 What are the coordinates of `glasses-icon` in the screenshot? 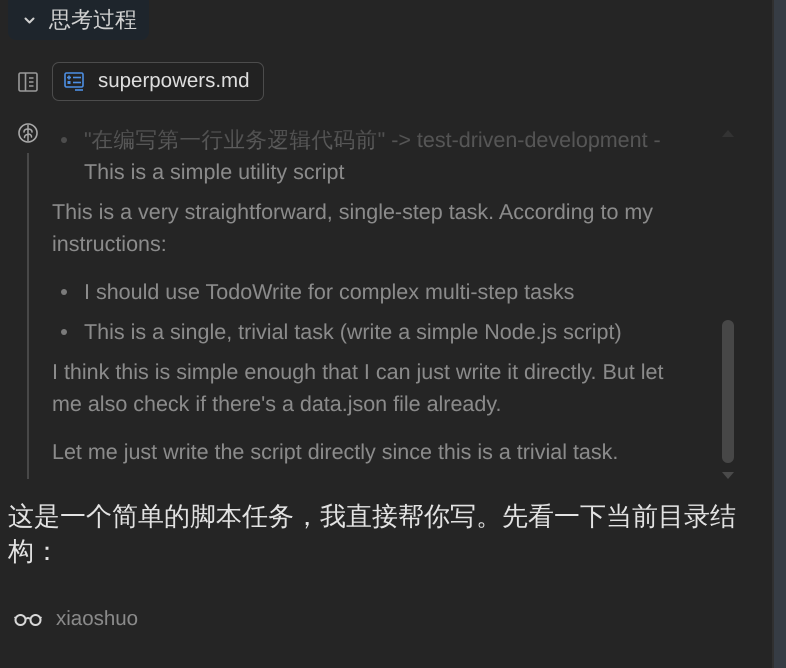 It's located at (28, 619).